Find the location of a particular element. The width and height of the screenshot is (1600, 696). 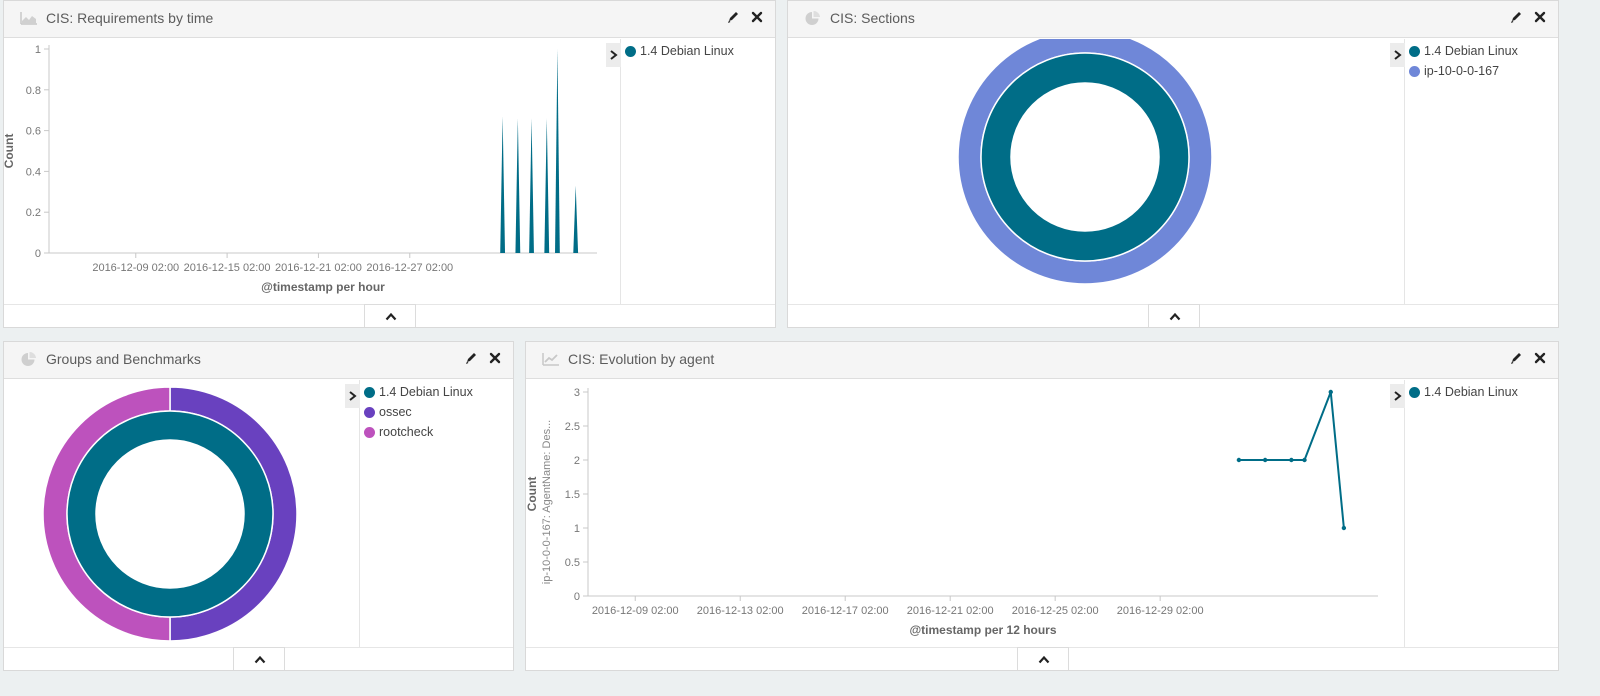

legend-item: ossec is located at coordinates (438, 412).